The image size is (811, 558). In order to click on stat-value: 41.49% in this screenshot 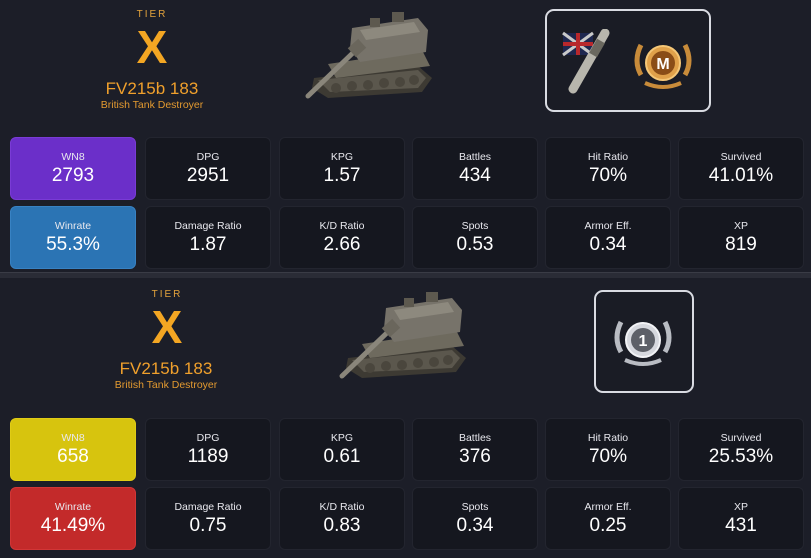, I will do `click(73, 525)`.